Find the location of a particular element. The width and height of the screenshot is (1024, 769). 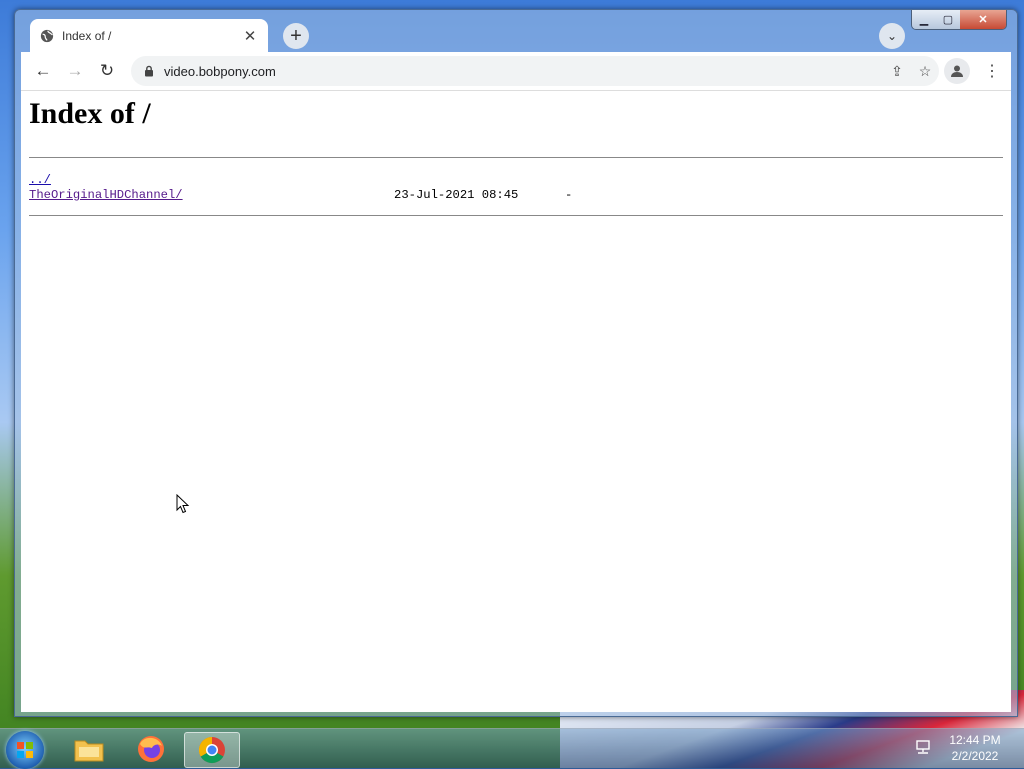

parent-directory-link: ../ is located at coordinates (40, 180).